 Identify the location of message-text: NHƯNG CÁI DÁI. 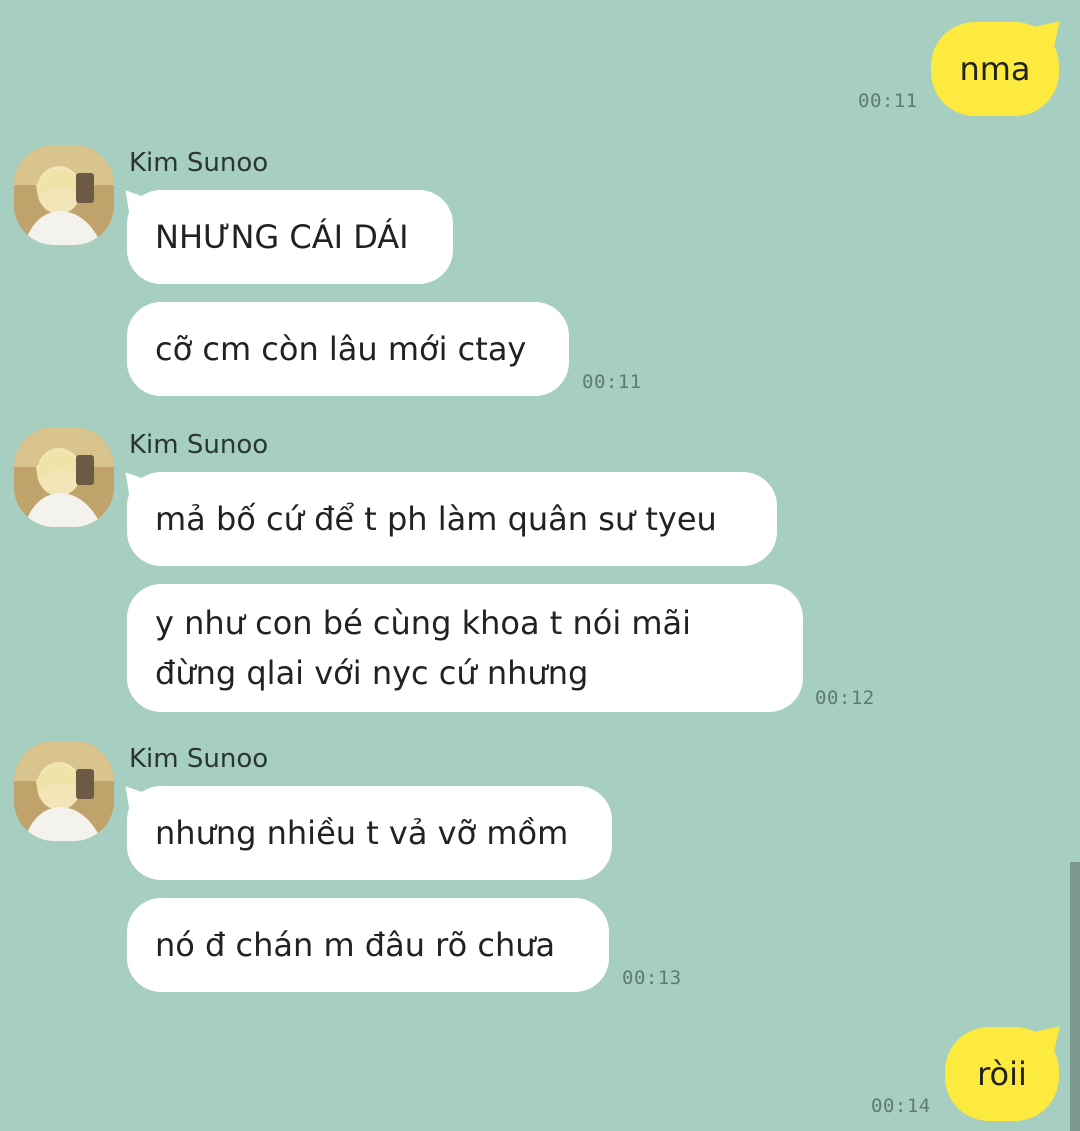
(282, 237).